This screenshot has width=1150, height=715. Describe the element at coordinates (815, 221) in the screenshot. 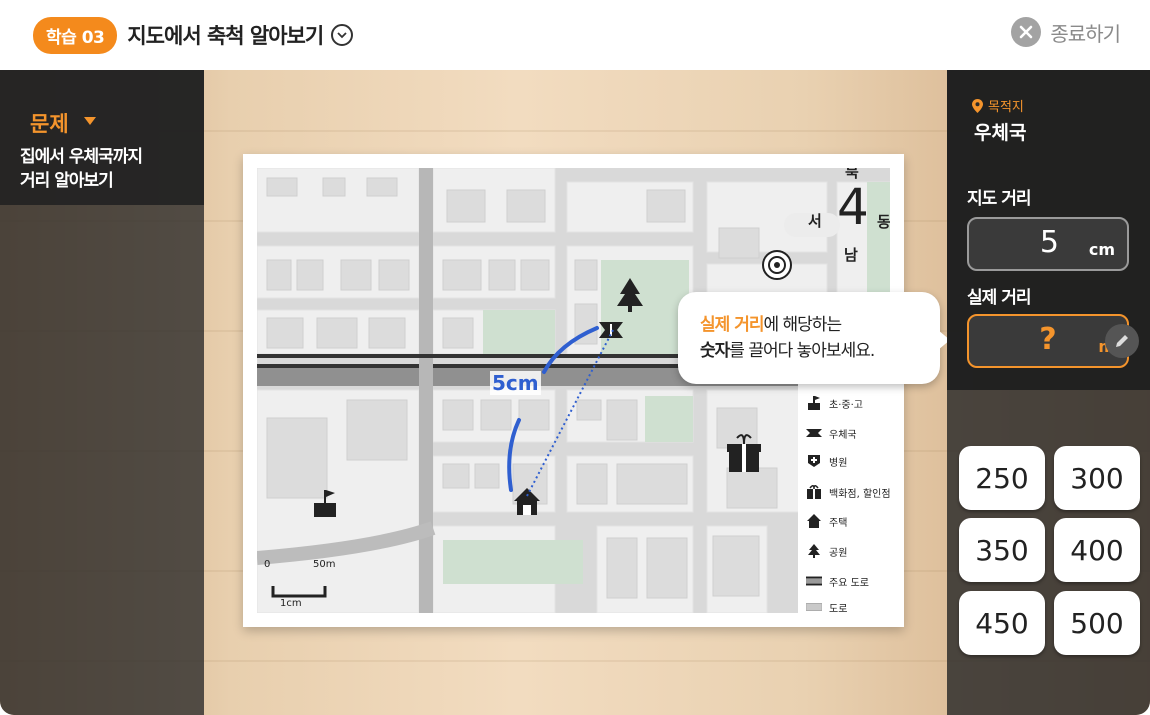

I see `compass-west: 서` at that location.